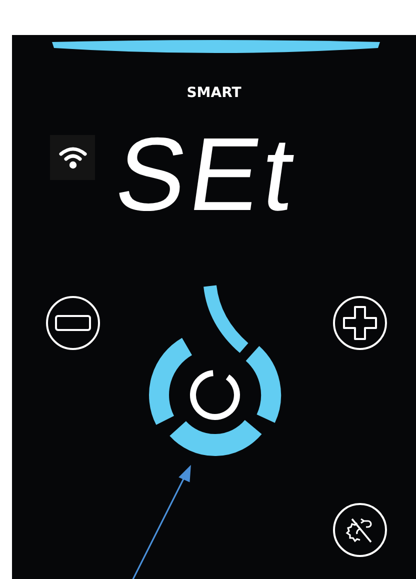 The image size is (416, 579). I want to click on settings-off-button, so click(360, 530).